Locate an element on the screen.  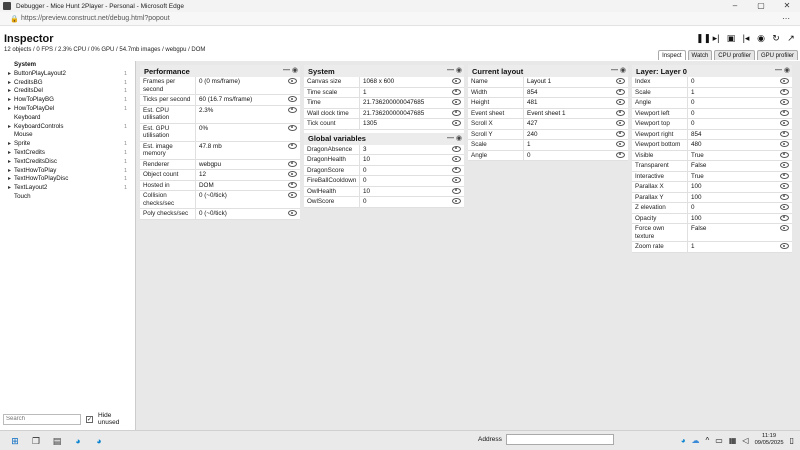
tree-item: TextHowToPlayDisc 1 is located at coordinates (67, 179).